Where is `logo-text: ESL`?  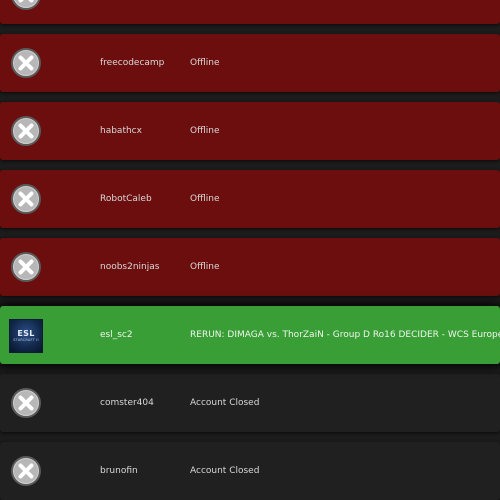
logo-text: ESL is located at coordinates (26, 333).